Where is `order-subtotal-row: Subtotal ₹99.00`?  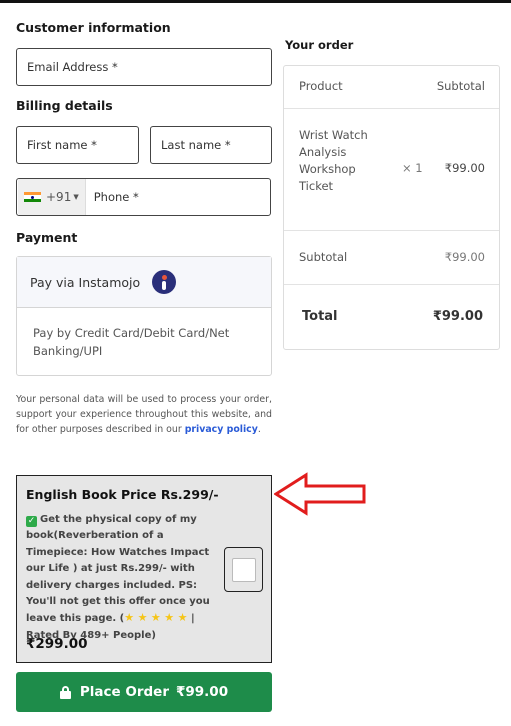 order-subtotal-row: Subtotal ₹99.00 is located at coordinates (391, 258).